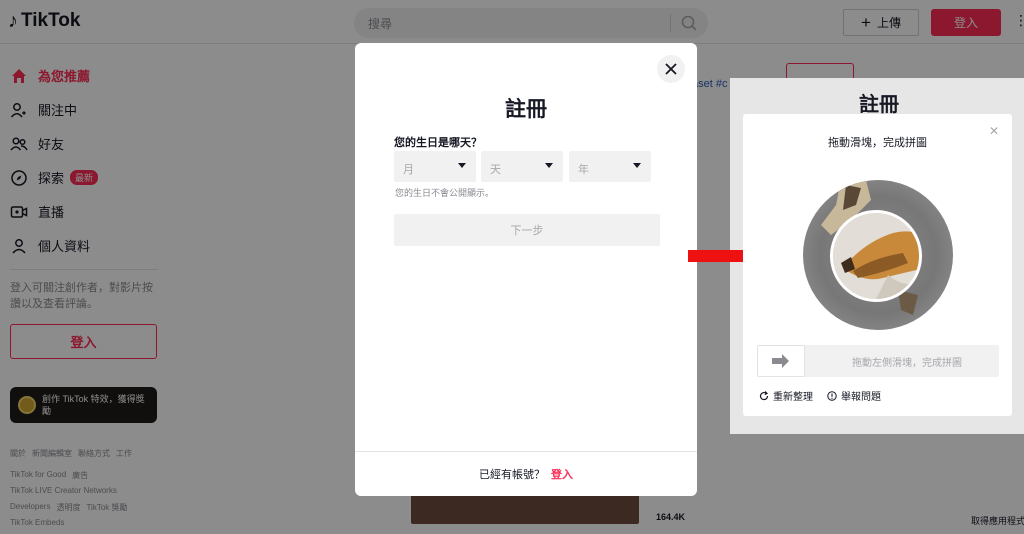 This screenshot has height=534, width=1024. I want to click on info-icon, so click(832, 395).